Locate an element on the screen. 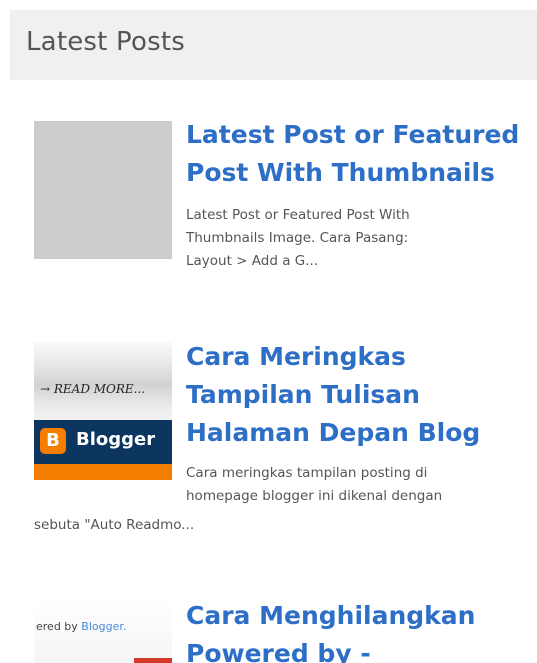  post-snippet-line: Latest Post or Featured Post With is located at coordinates (298, 215).